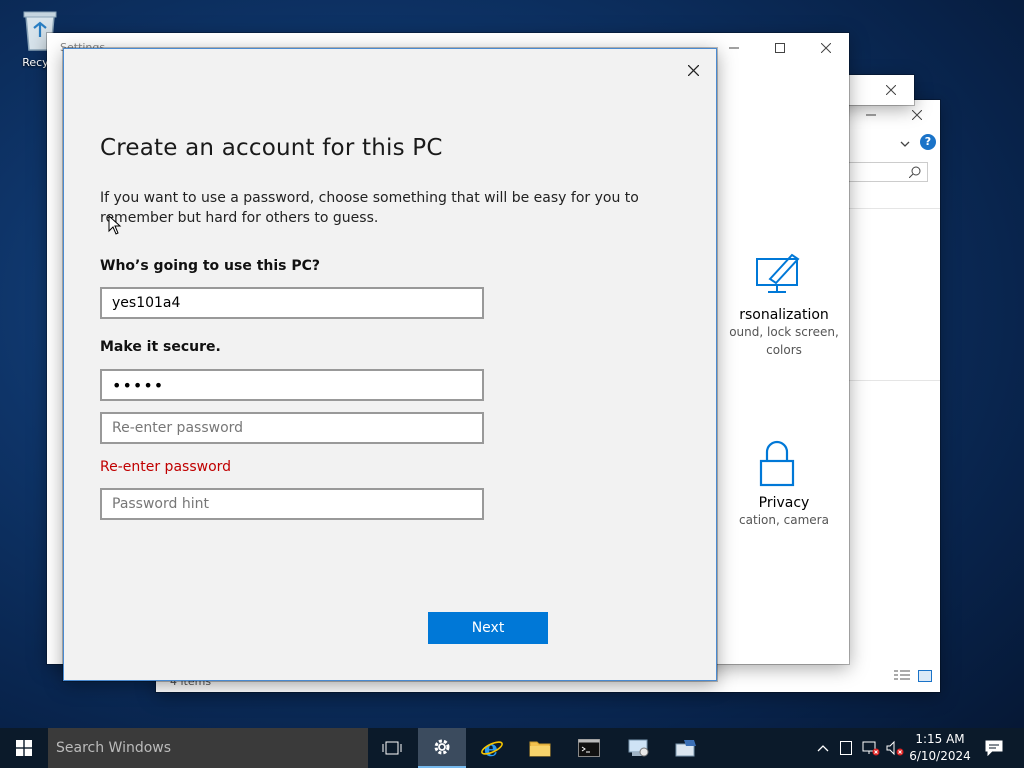  I want to click on tile-desc: cation, camera, so click(784, 520).